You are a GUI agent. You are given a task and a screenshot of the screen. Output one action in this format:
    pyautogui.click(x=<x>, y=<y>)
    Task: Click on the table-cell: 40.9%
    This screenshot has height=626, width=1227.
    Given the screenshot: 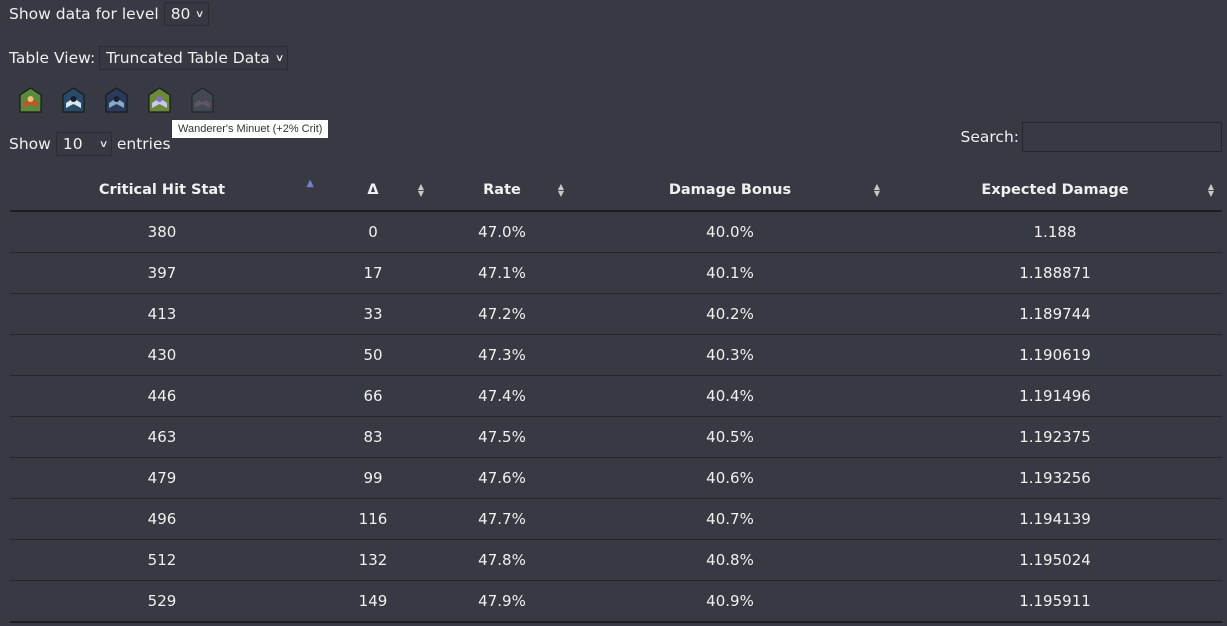 What is the action you would take?
    pyautogui.click(x=730, y=601)
    